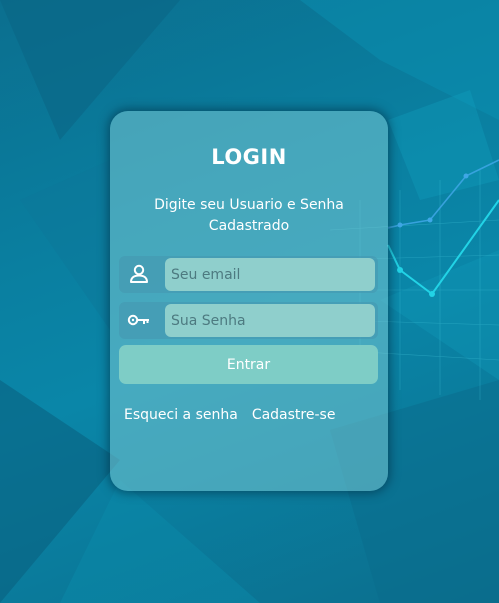  I want to click on login-title: LOGIN, so click(249, 157).